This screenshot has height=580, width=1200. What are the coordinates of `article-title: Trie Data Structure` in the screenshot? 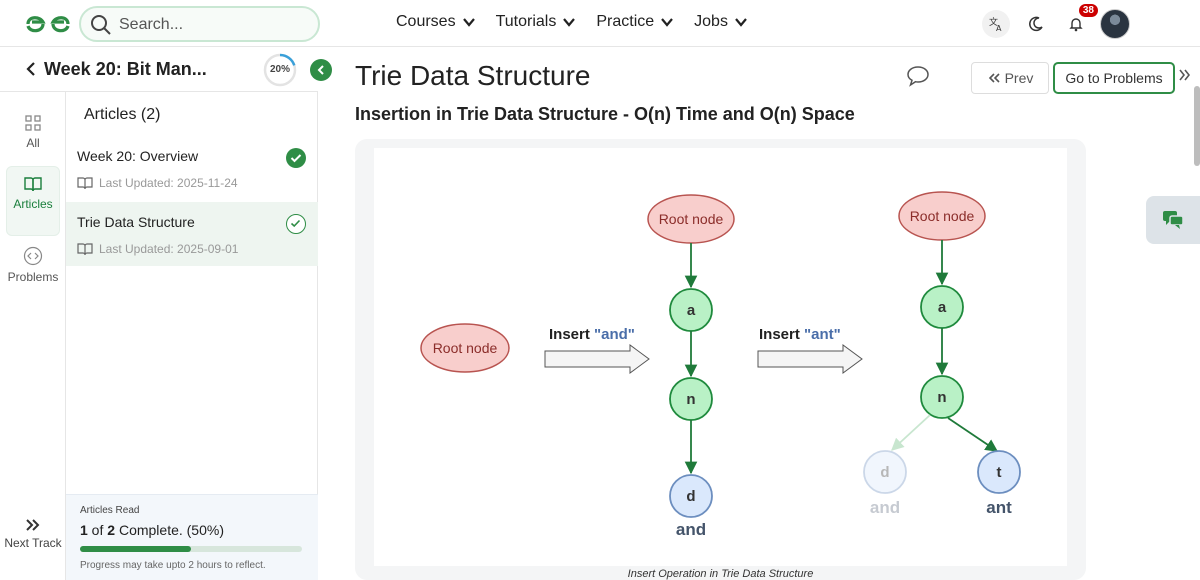 It's located at (136, 222).